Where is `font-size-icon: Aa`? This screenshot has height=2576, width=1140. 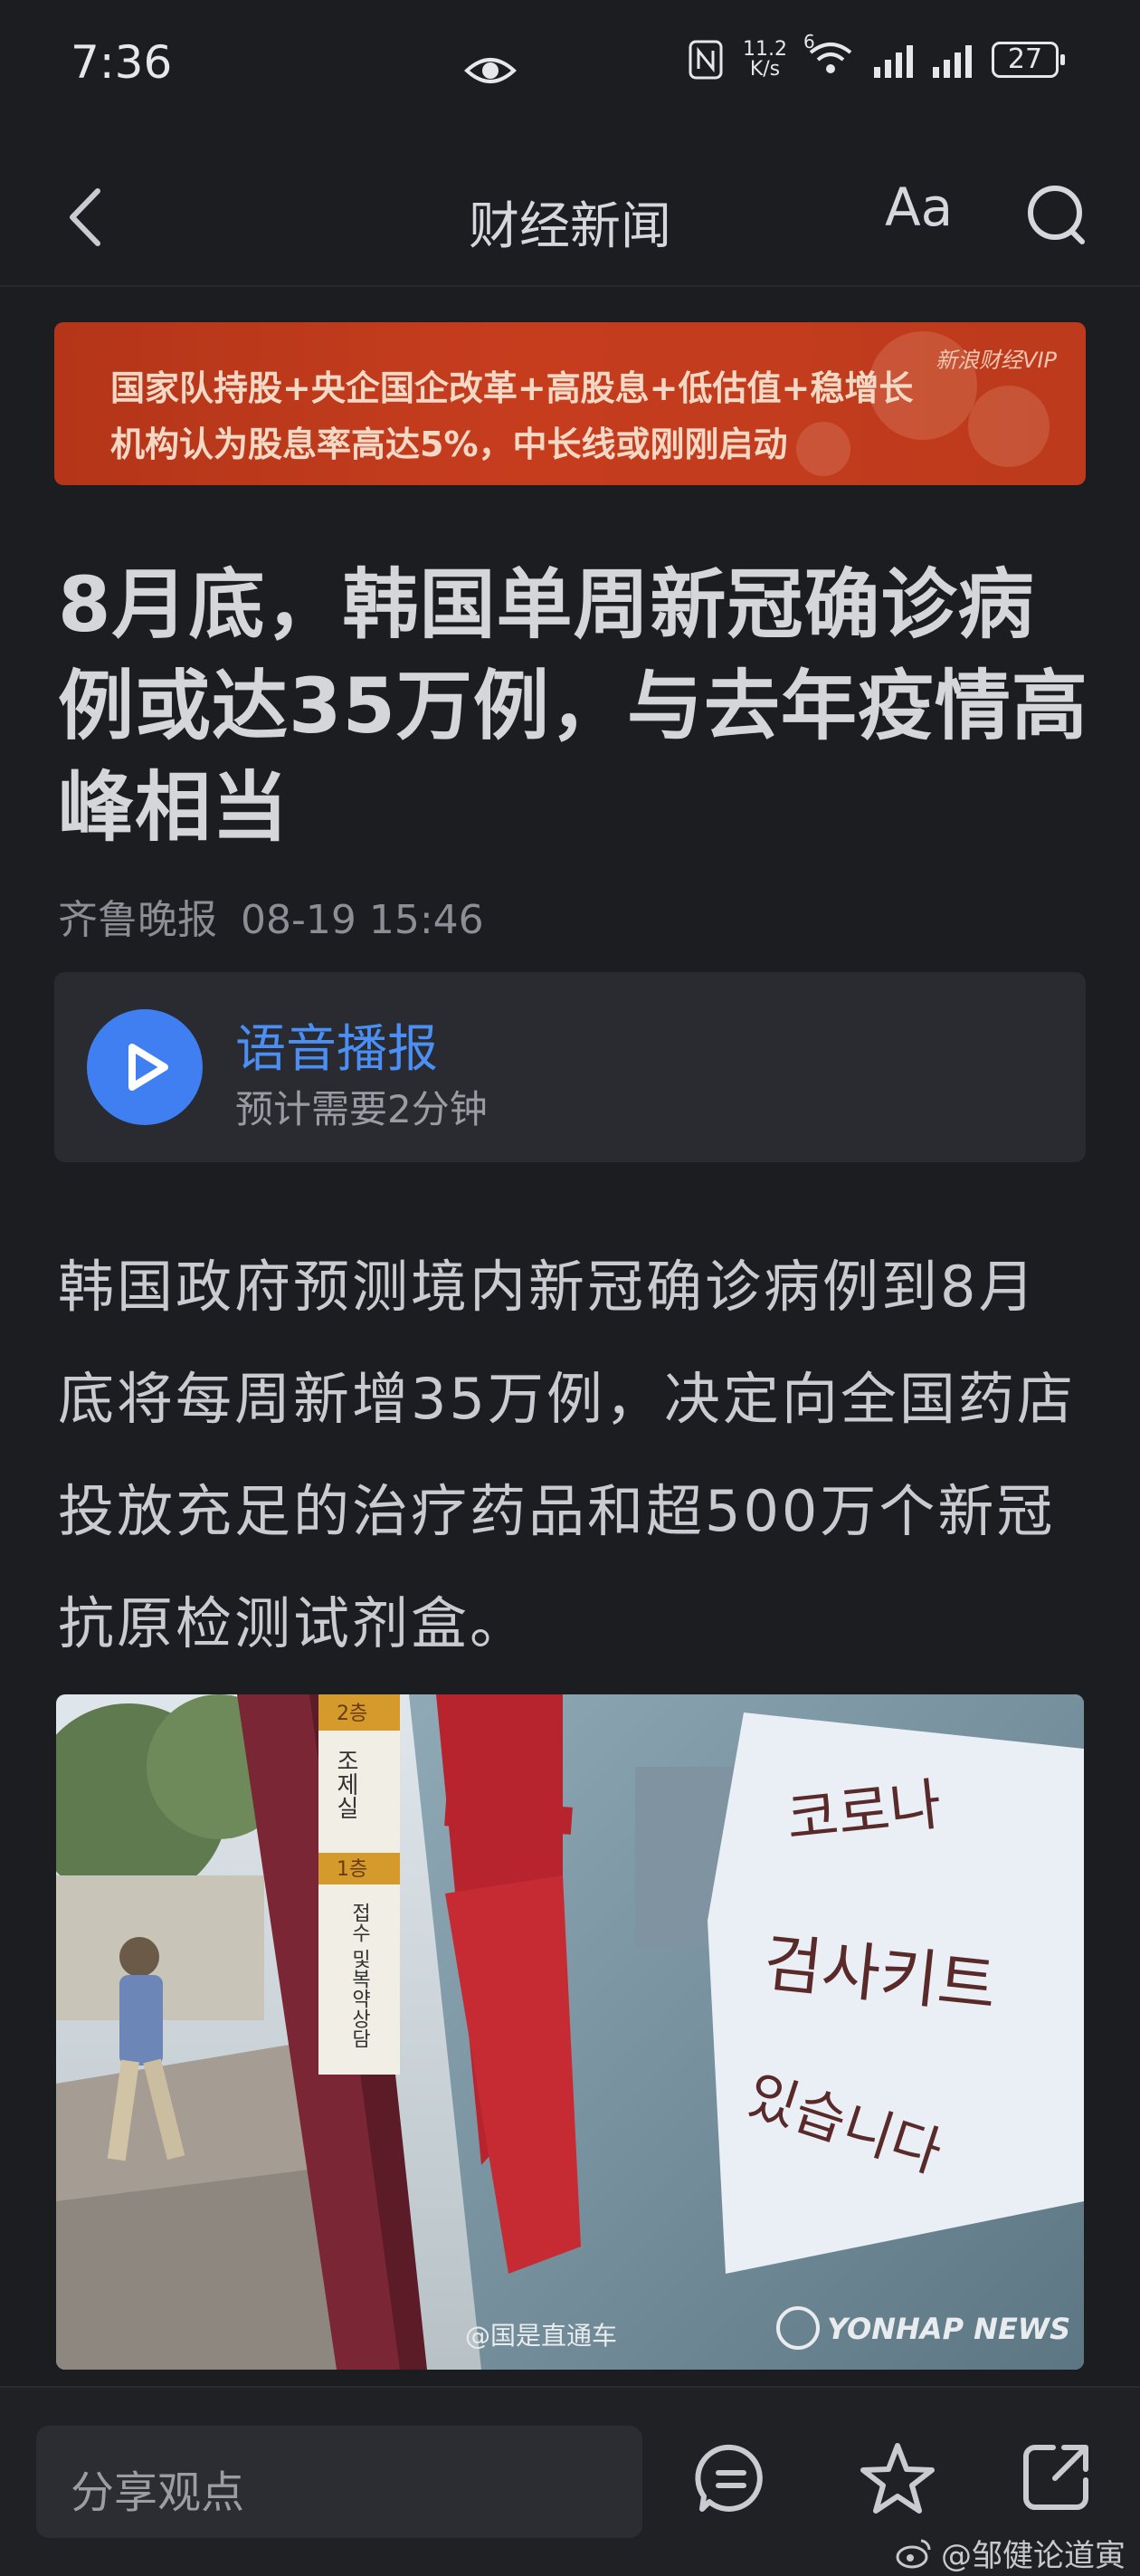 font-size-icon: Aa is located at coordinates (919, 208).